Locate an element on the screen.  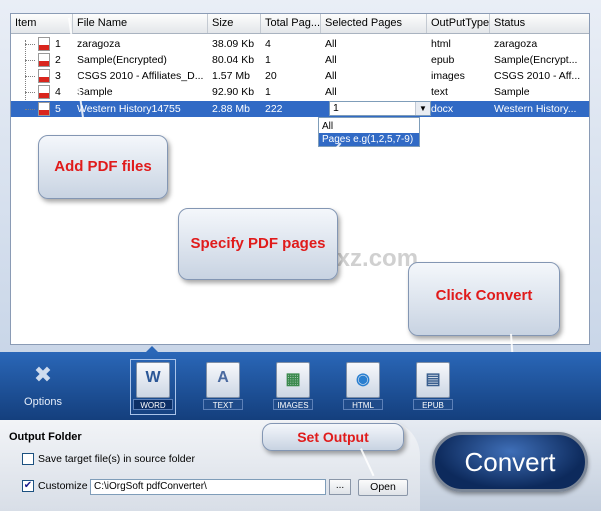
row-output-type: docx is located at coordinates (442, 109).